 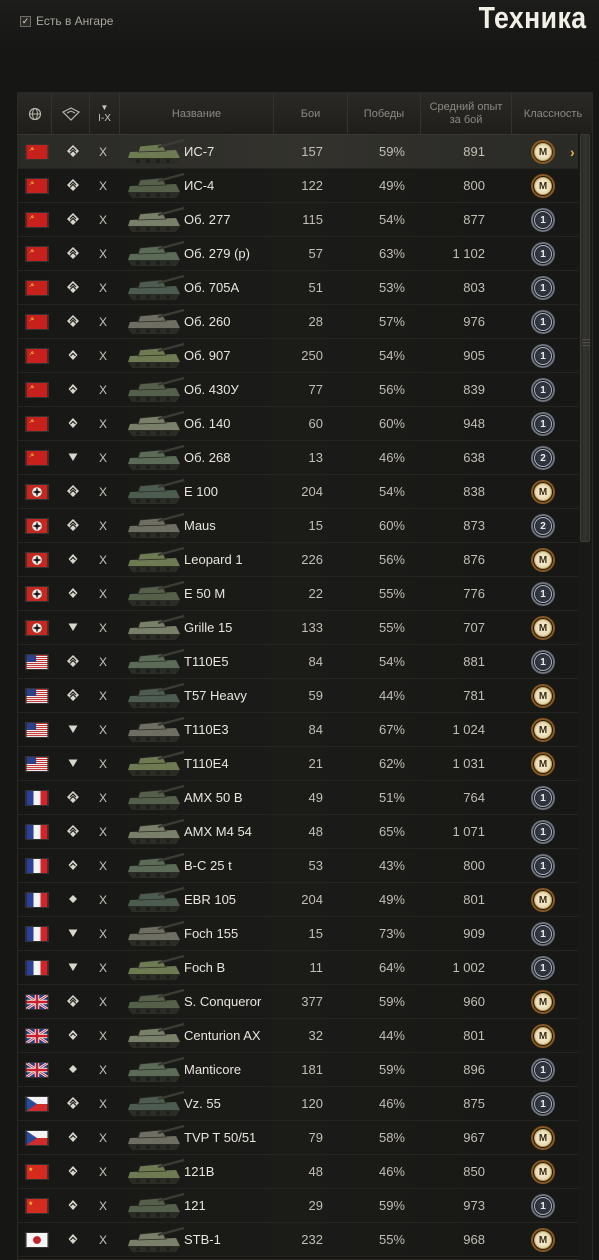 I want to click on table-row: X Leopard 1 226 56% 876 M, so click(x=298, y=560).